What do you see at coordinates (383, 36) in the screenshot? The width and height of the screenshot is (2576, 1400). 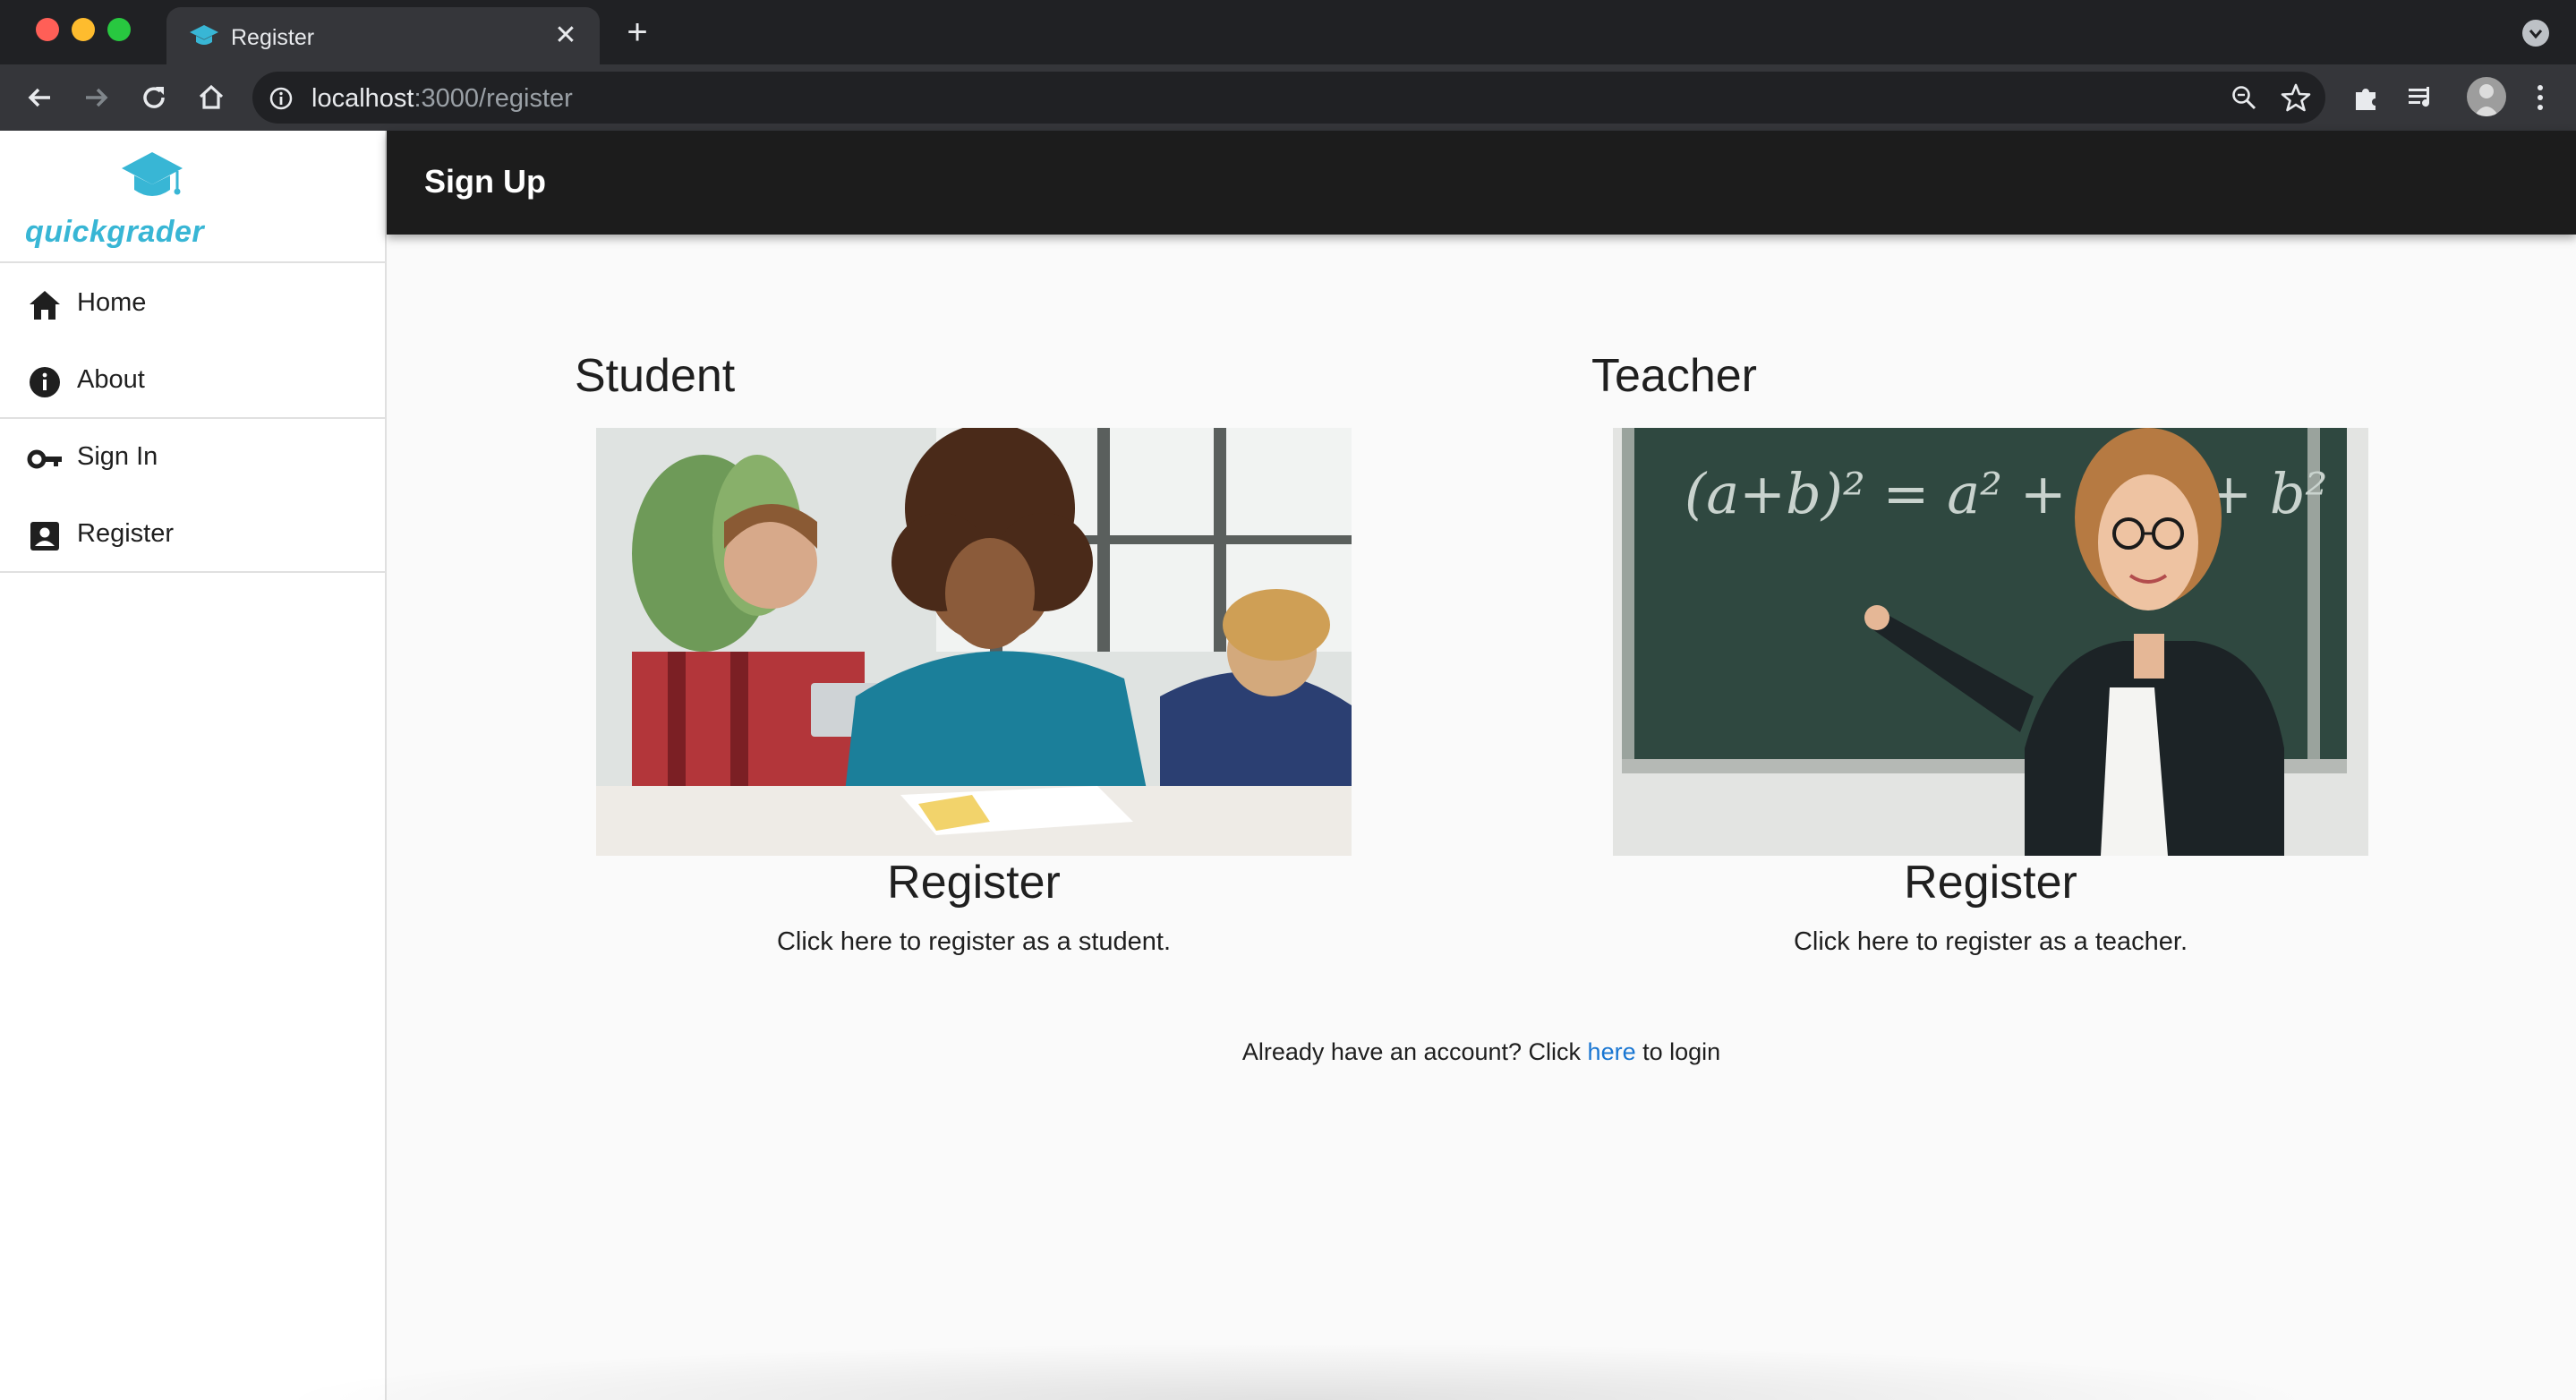 I see `browser-tab: Register ✕` at bounding box center [383, 36].